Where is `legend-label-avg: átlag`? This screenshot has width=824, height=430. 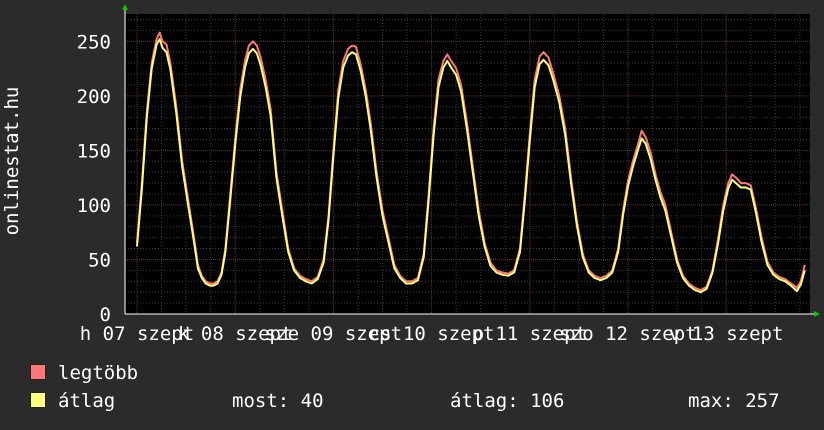 legend-label-avg: átlag is located at coordinates (87, 401).